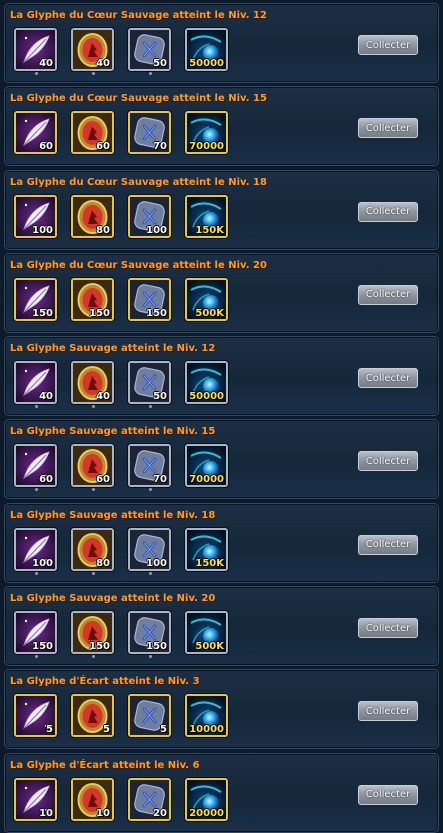  What do you see at coordinates (206, 716) in the screenshot?
I see `reward-slot: 10000` at bounding box center [206, 716].